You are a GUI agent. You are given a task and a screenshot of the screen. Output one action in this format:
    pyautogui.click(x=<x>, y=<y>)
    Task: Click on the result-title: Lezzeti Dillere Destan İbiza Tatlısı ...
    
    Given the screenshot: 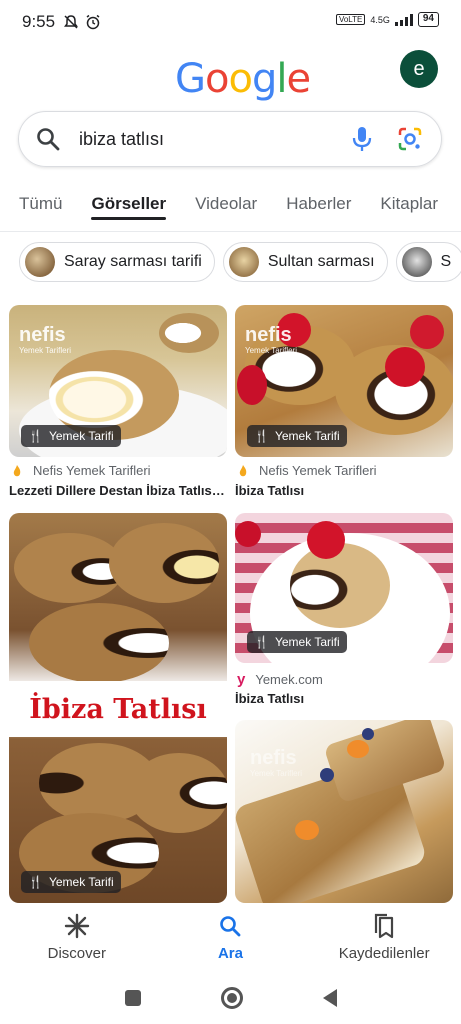 What is the action you would take?
    pyautogui.click(x=118, y=490)
    